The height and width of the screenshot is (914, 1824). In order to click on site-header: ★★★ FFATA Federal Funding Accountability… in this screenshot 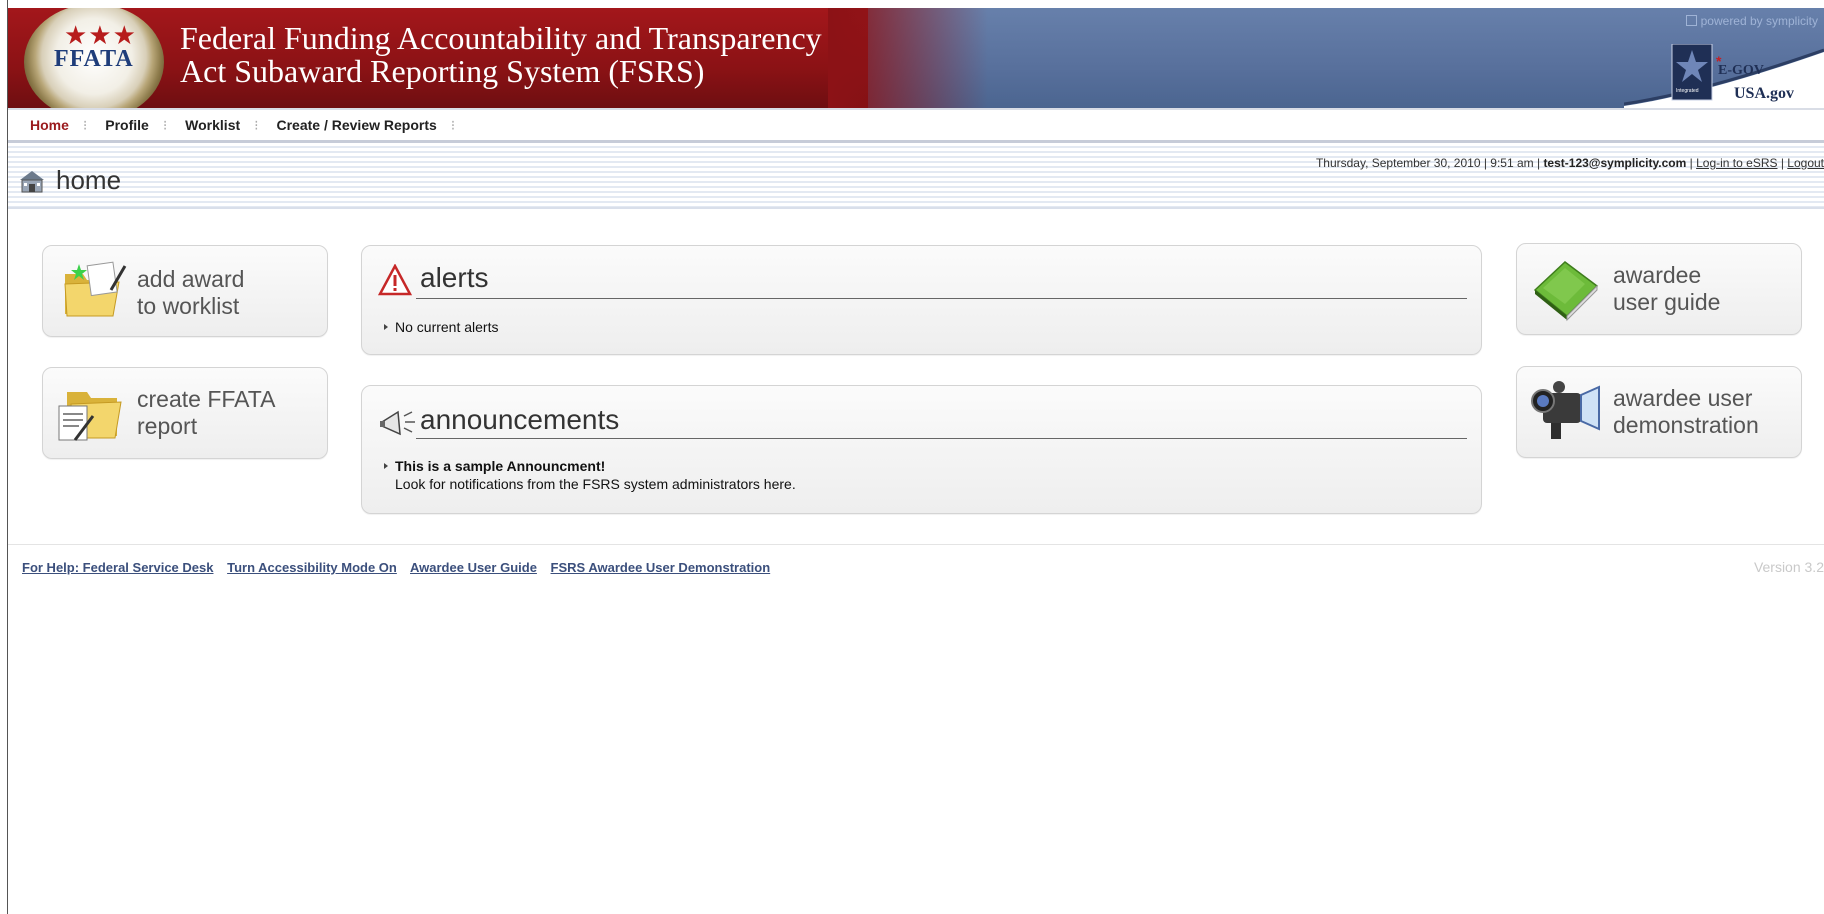, I will do `click(916, 58)`.